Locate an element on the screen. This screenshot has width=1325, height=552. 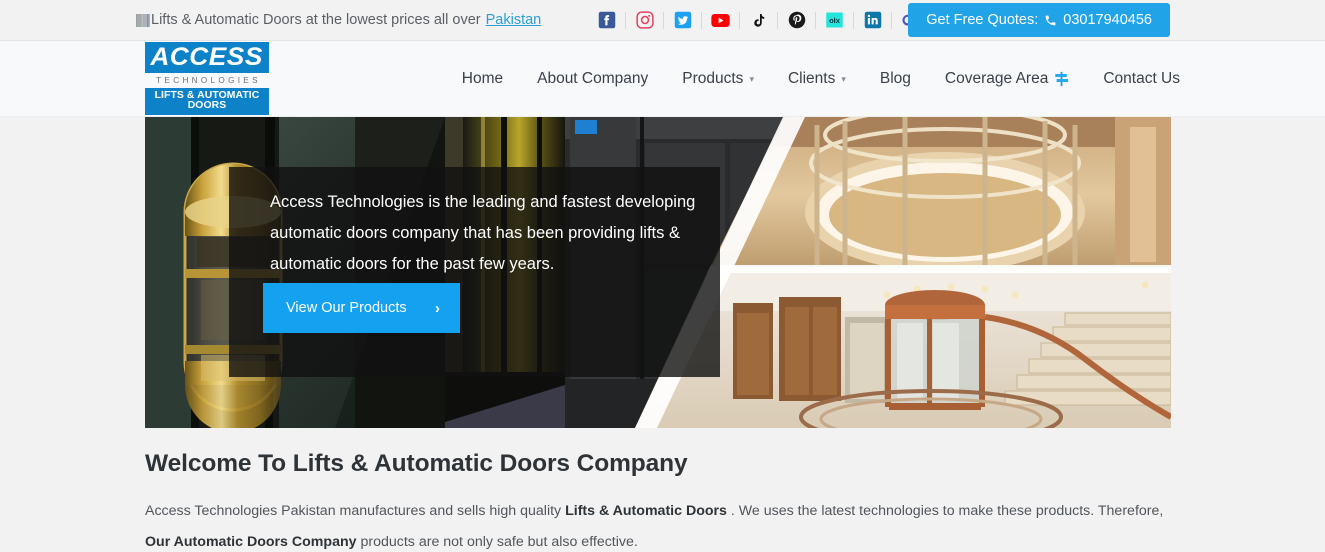
olx-icon: olx is located at coordinates (834, 20).